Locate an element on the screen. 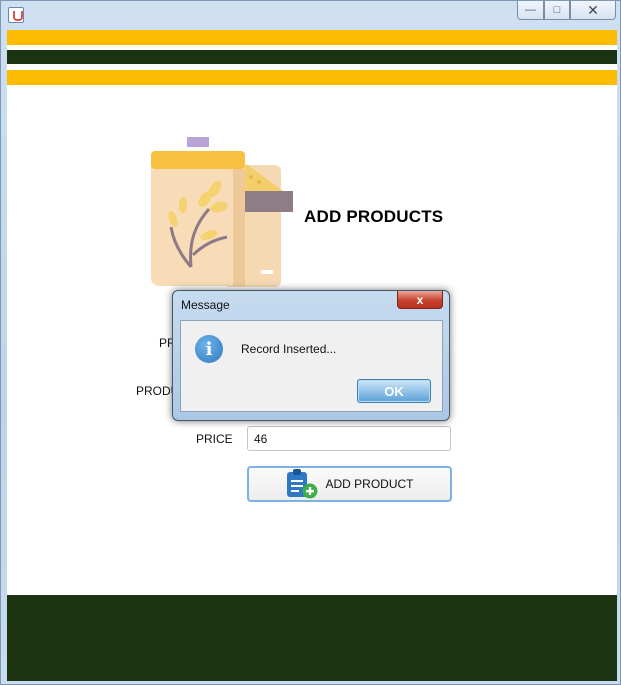 Image resolution: width=621 pixels, height=685 pixels. message-dialog: Message x i Record Inserted... OK is located at coordinates (311, 355).